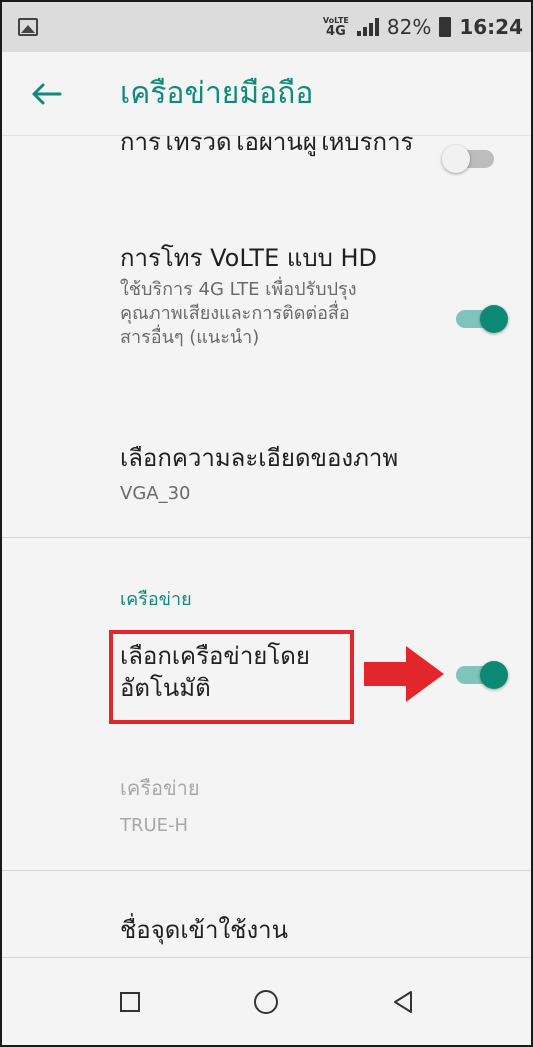 The width and height of the screenshot is (533, 1047). I want to click on setting-row-apn: ชื่อจุดเข้าใช้งาน, so click(266, 934).